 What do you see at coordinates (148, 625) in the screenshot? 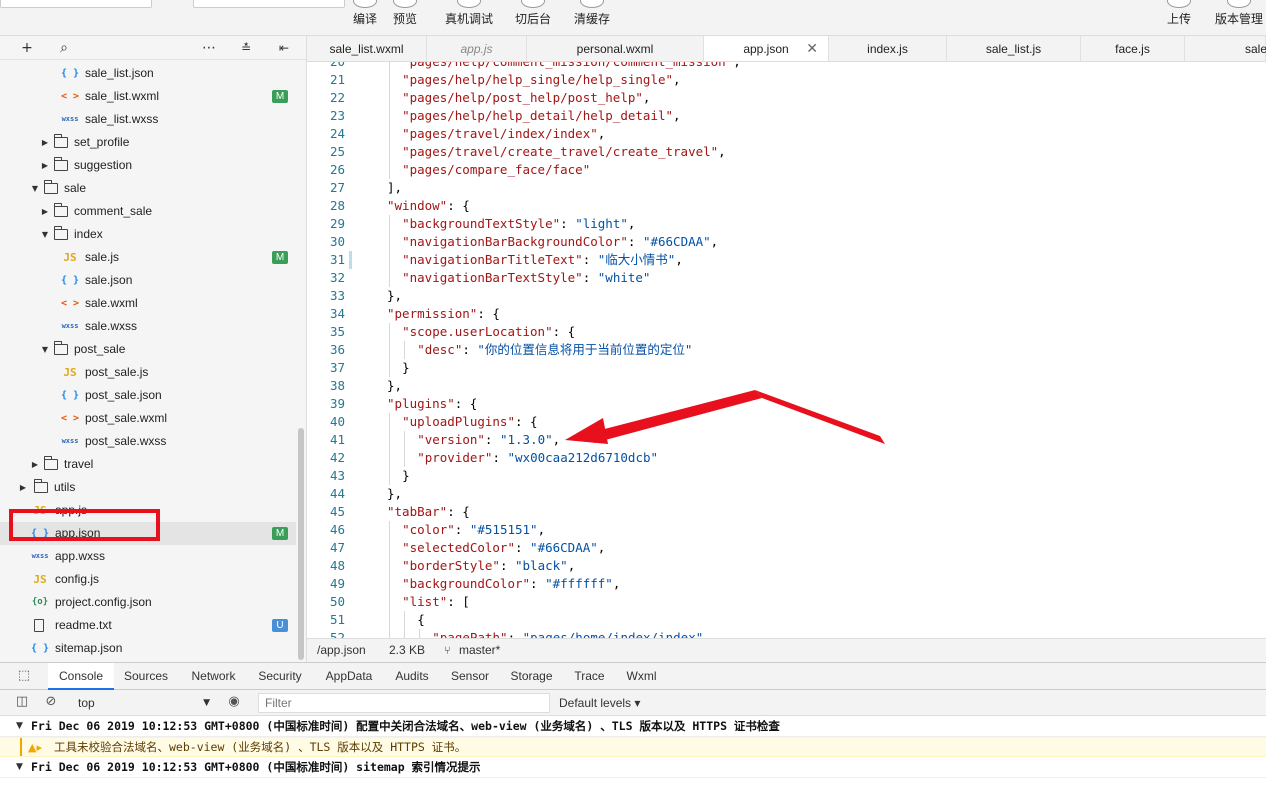
I see `tree-file: readme.txt U` at bounding box center [148, 625].